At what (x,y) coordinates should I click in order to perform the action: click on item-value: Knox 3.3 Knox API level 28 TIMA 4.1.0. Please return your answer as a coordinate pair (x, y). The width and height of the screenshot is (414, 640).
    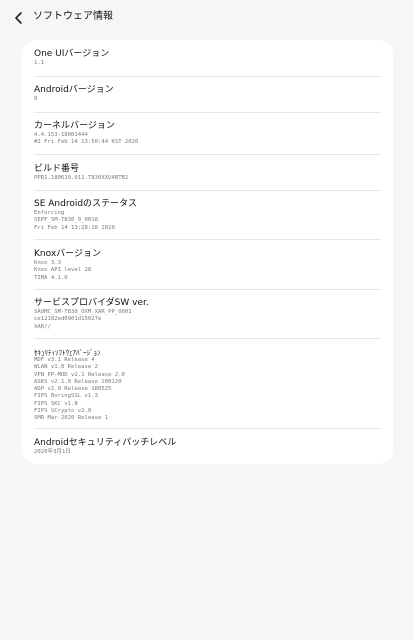
    Looking at the image, I should click on (63, 270).